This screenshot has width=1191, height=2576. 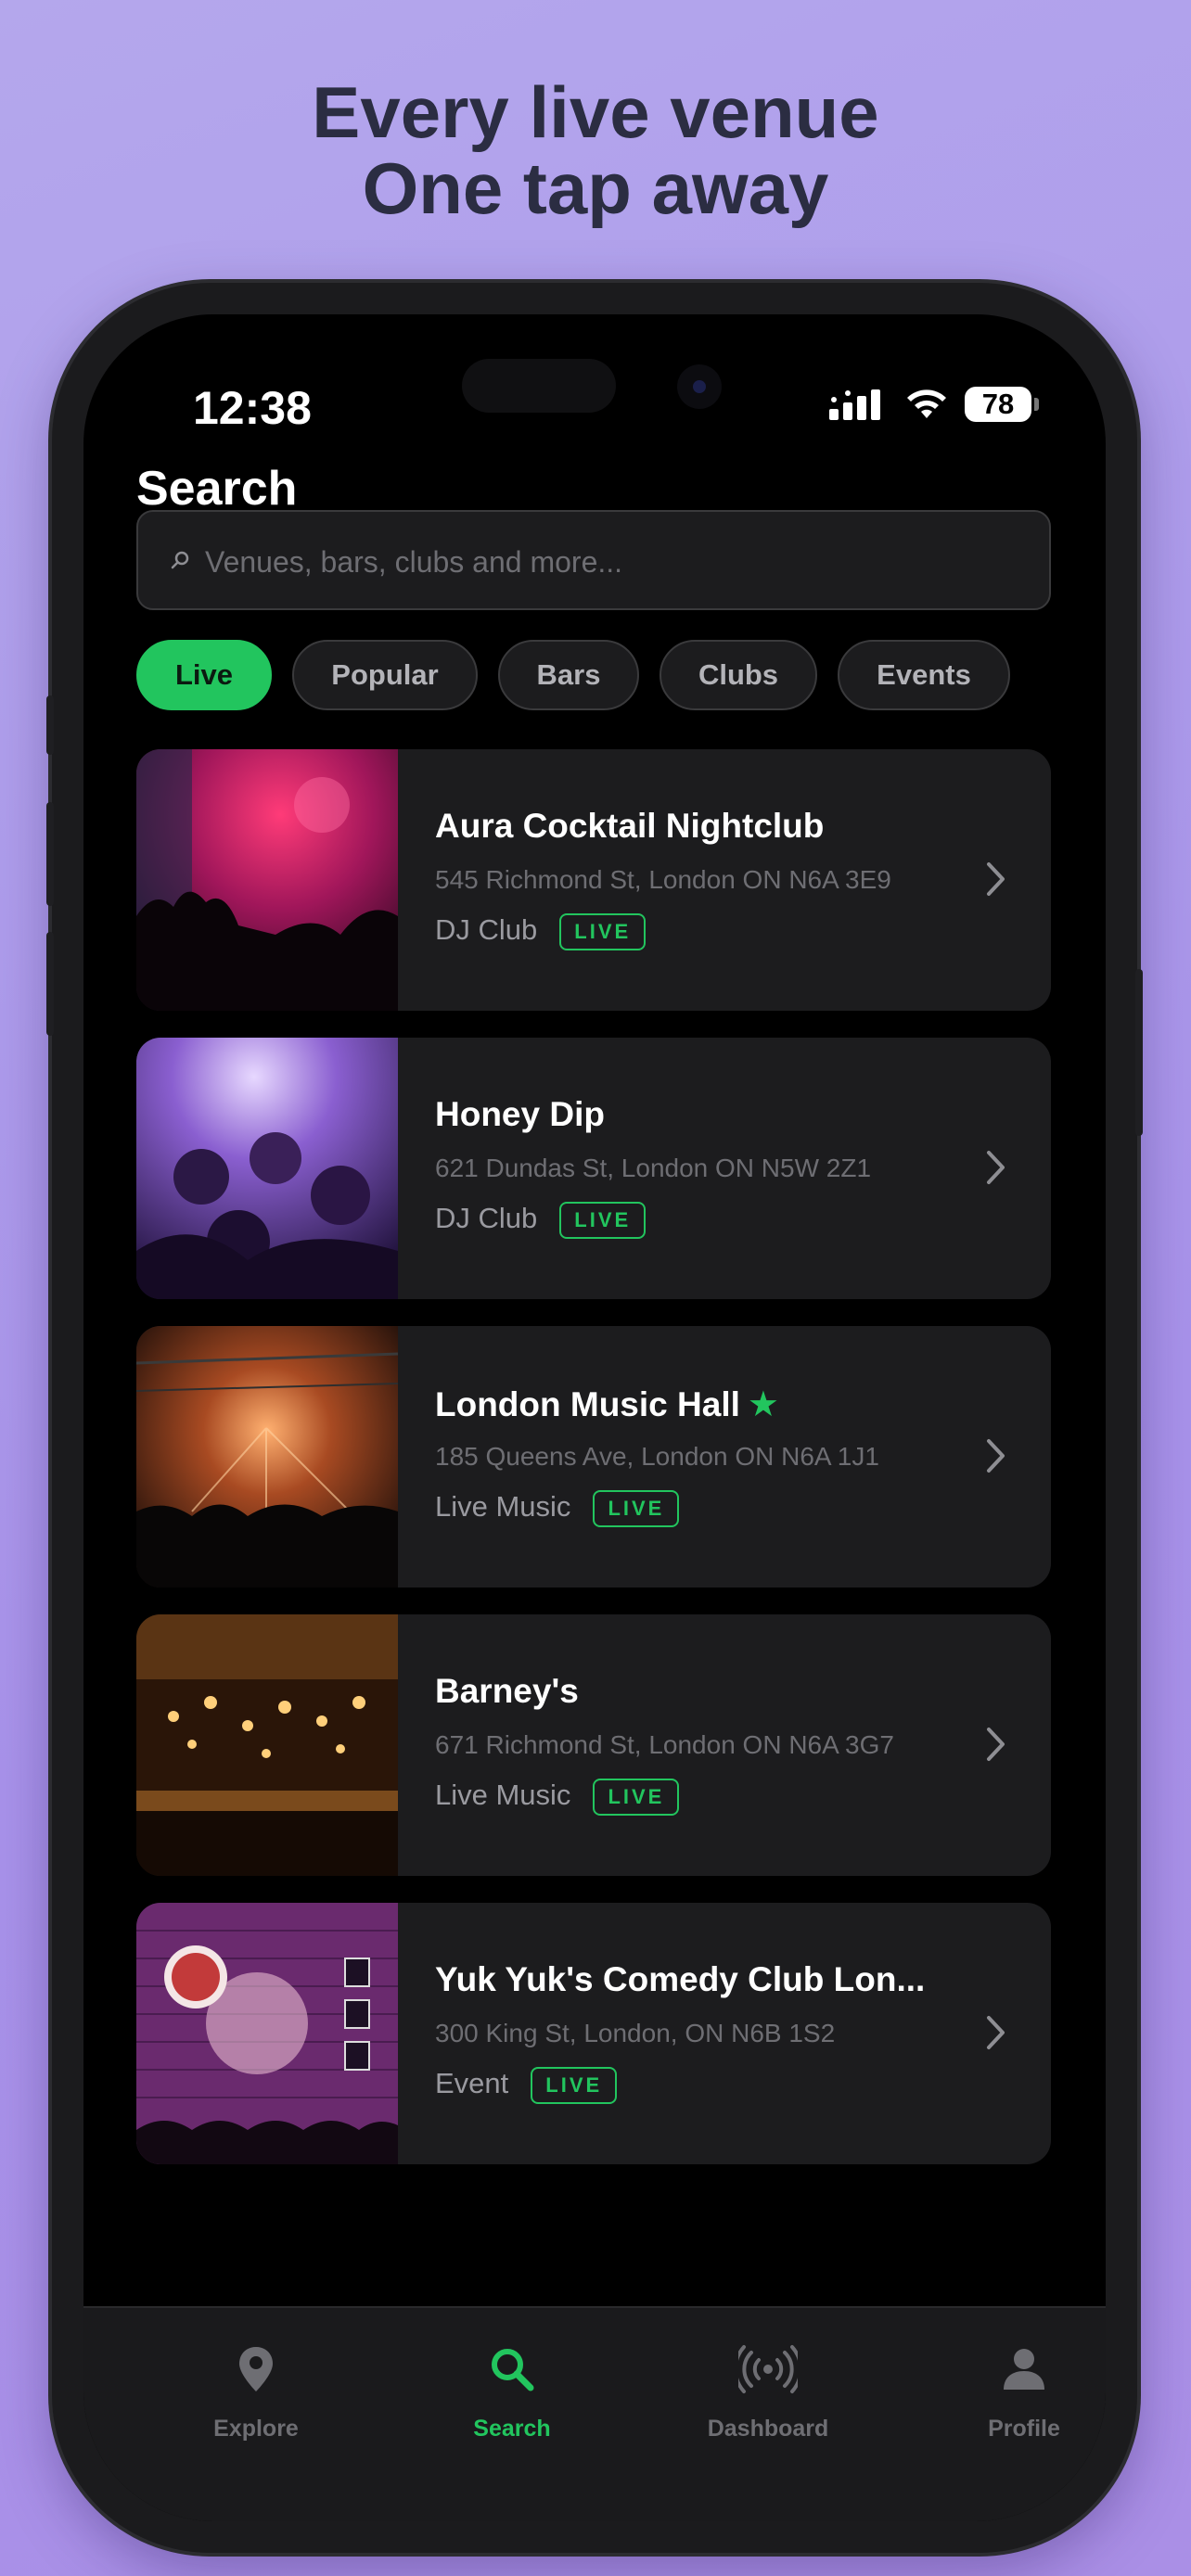 I want to click on venue-address: 671 Richmond St, London ON N6A 3G7, so click(x=664, y=1745).